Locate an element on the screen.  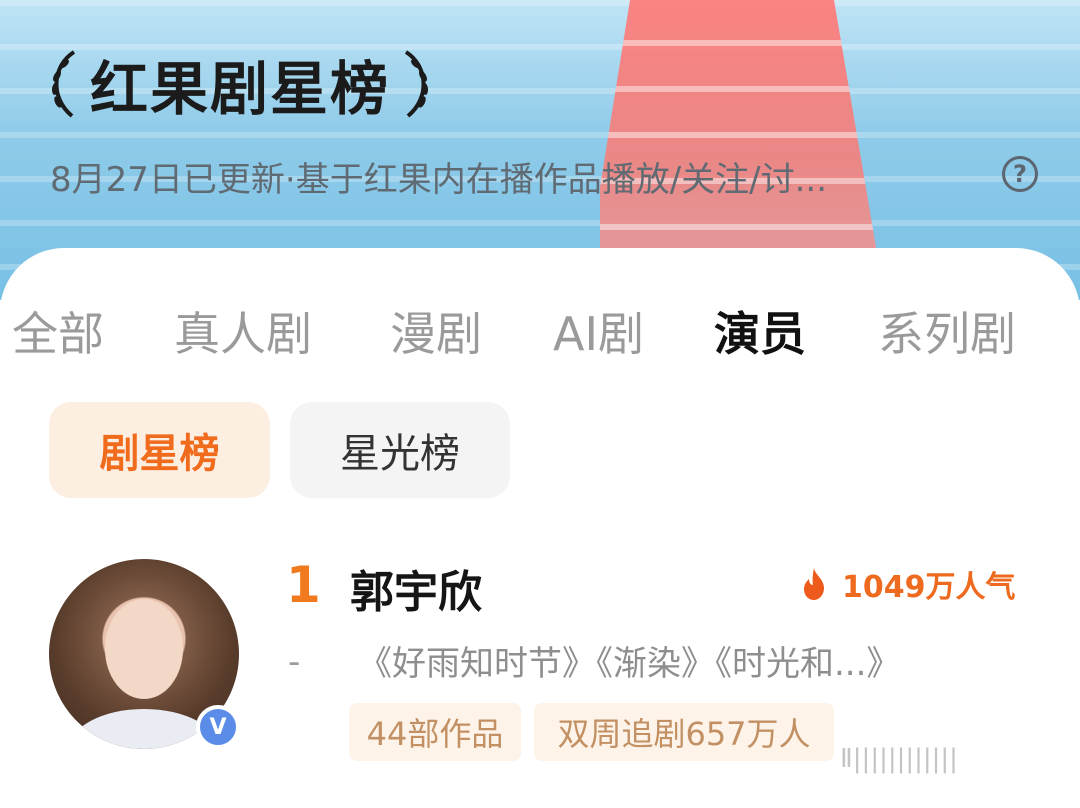
tab-ai: AI剧 is located at coordinates (598, 331).